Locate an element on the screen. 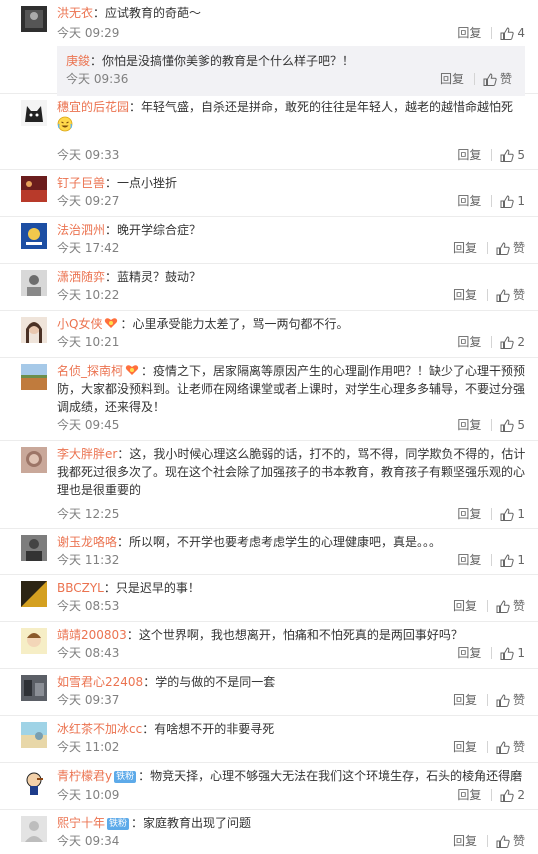  comment-content: 熙宁十年 铁粉 ：家庭教育出现了问题 is located at coordinates (291, 823).